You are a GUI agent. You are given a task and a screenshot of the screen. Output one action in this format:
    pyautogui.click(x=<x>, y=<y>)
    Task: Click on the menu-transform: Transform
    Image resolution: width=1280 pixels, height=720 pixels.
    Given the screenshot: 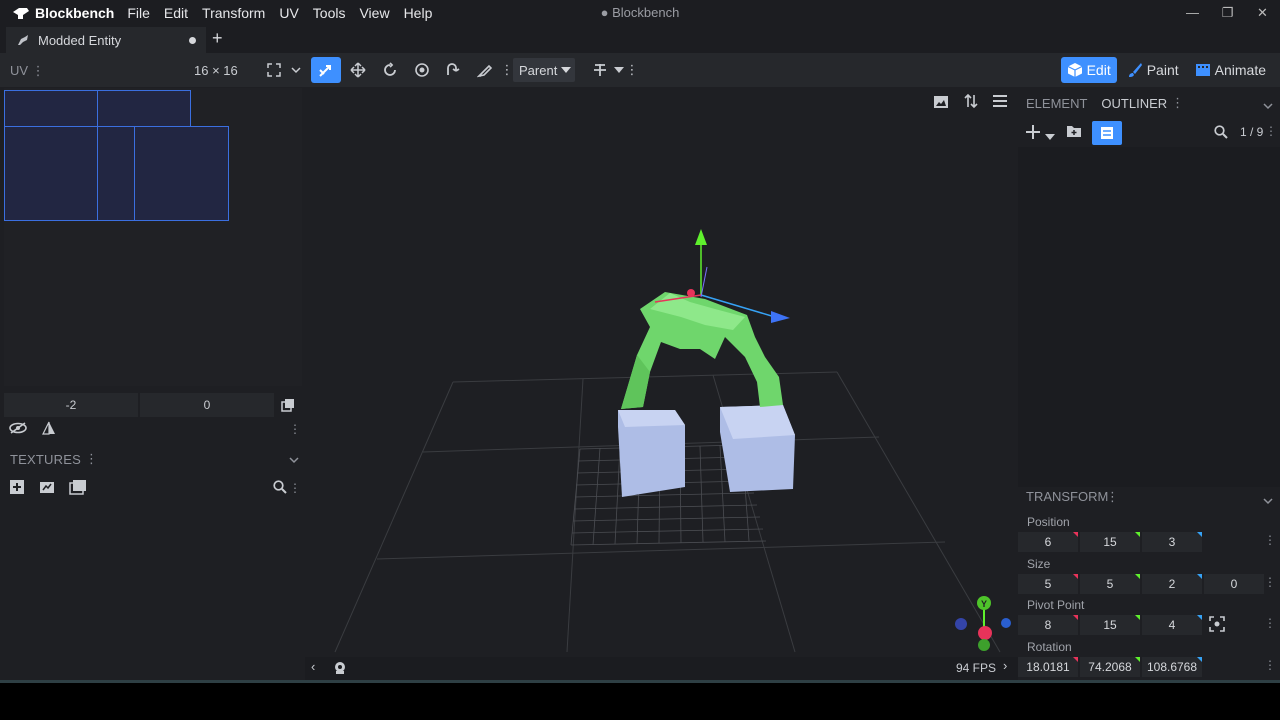 What is the action you would take?
    pyautogui.click(x=233, y=13)
    